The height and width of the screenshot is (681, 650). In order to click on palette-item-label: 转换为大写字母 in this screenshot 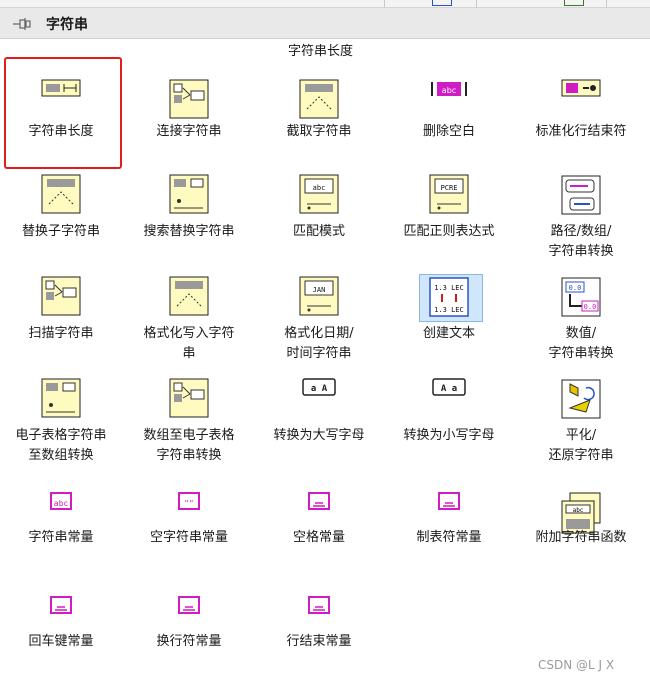, I will do `click(319, 435)`.